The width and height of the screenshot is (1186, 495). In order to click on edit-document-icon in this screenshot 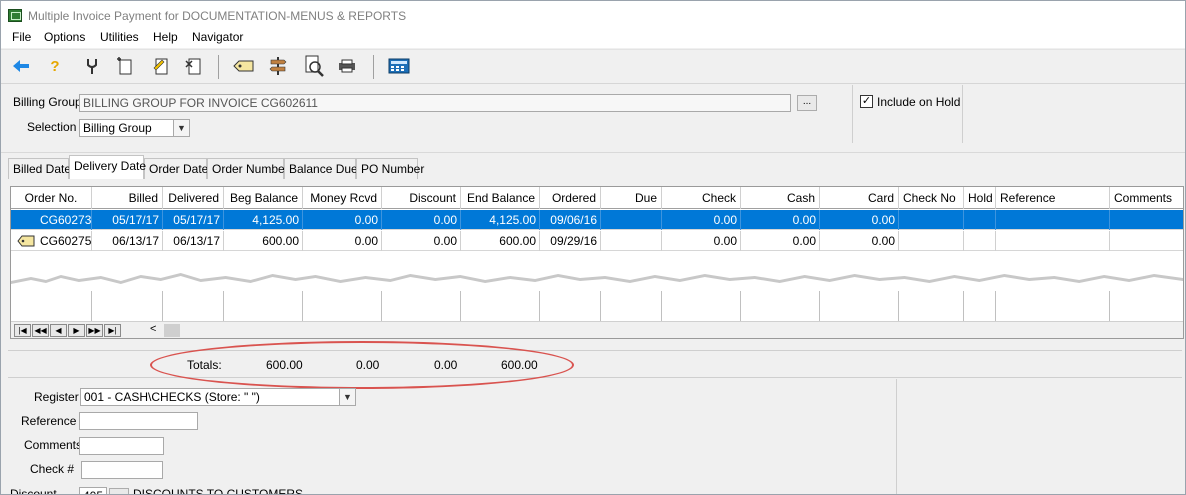, I will do `click(161, 66)`.